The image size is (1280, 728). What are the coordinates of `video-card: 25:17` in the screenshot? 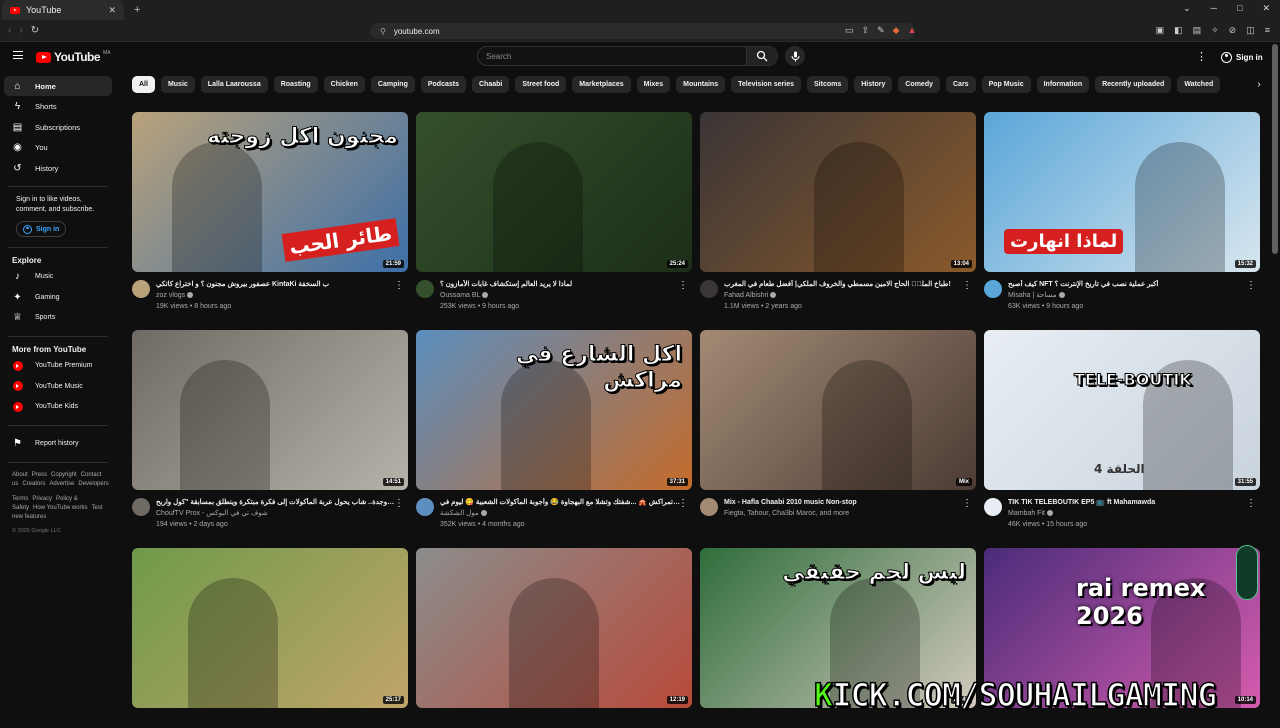 It's located at (270, 638).